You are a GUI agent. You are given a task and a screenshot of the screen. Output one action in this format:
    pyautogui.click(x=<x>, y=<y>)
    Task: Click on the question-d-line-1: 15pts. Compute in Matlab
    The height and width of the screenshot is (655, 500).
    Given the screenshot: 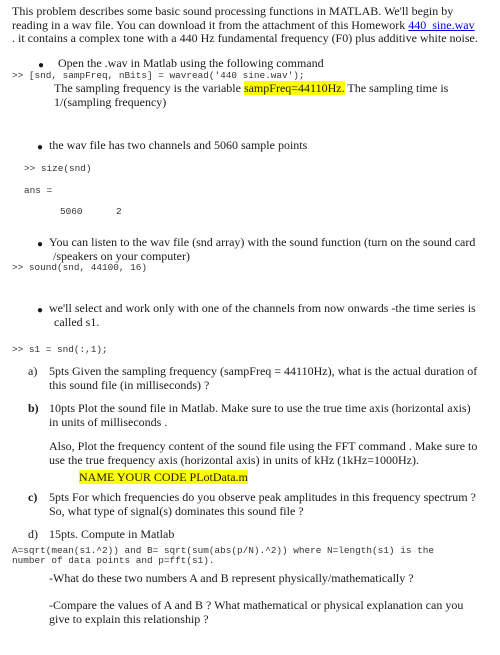 What is the action you would take?
    pyautogui.click(x=112, y=534)
    